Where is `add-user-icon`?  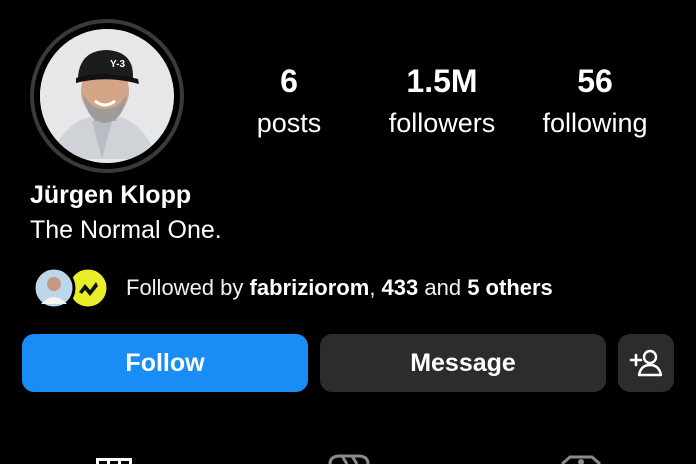
add-user-icon is located at coordinates (646, 363).